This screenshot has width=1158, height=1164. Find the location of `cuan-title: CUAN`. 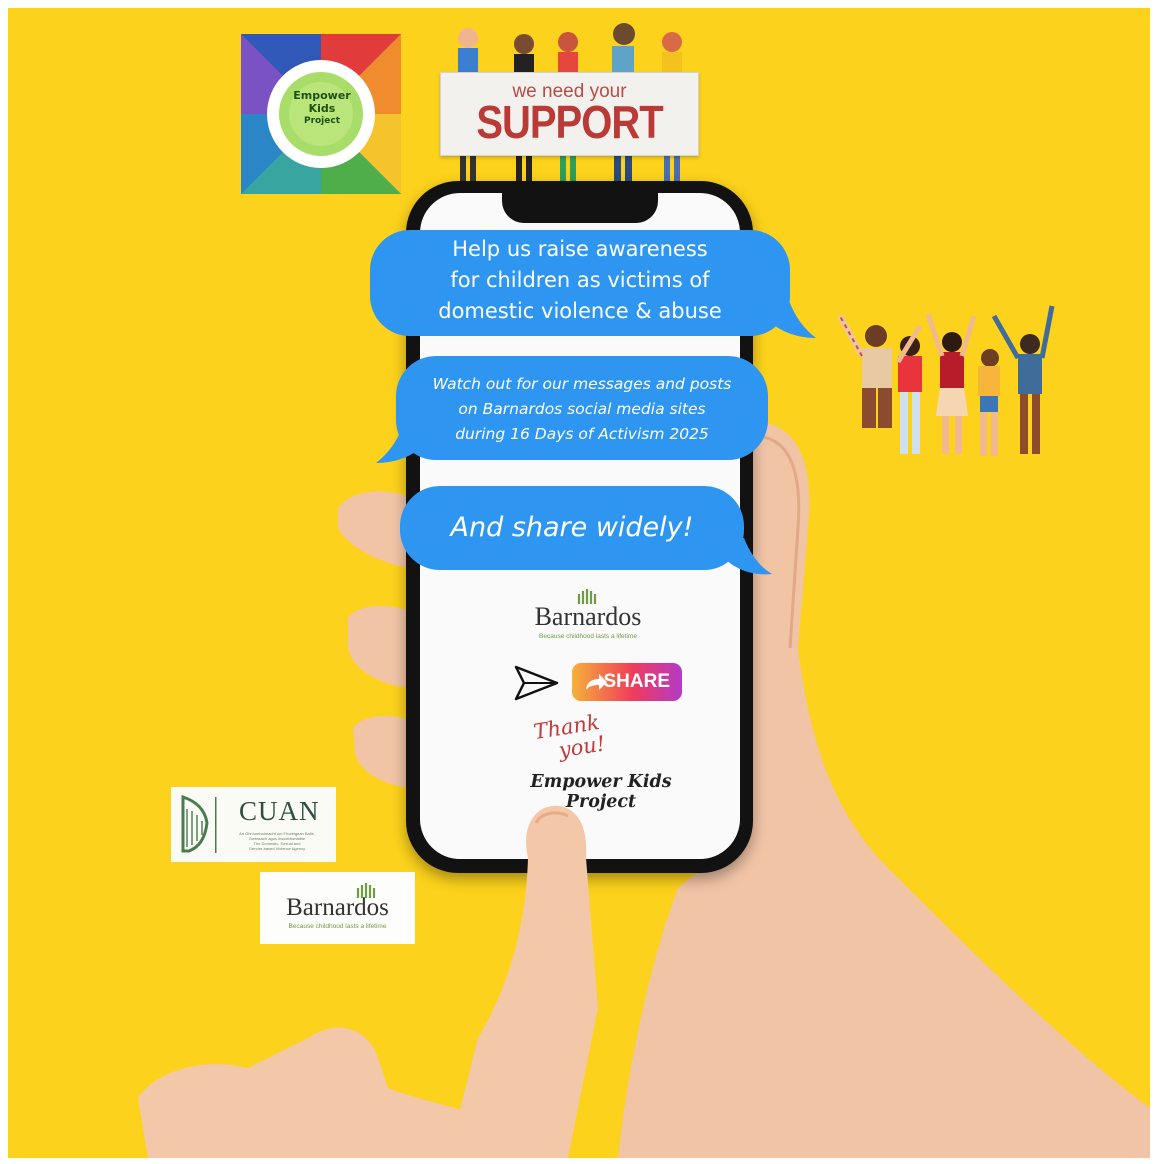

cuan-title: CUAN is located at coordinates (279, 811).